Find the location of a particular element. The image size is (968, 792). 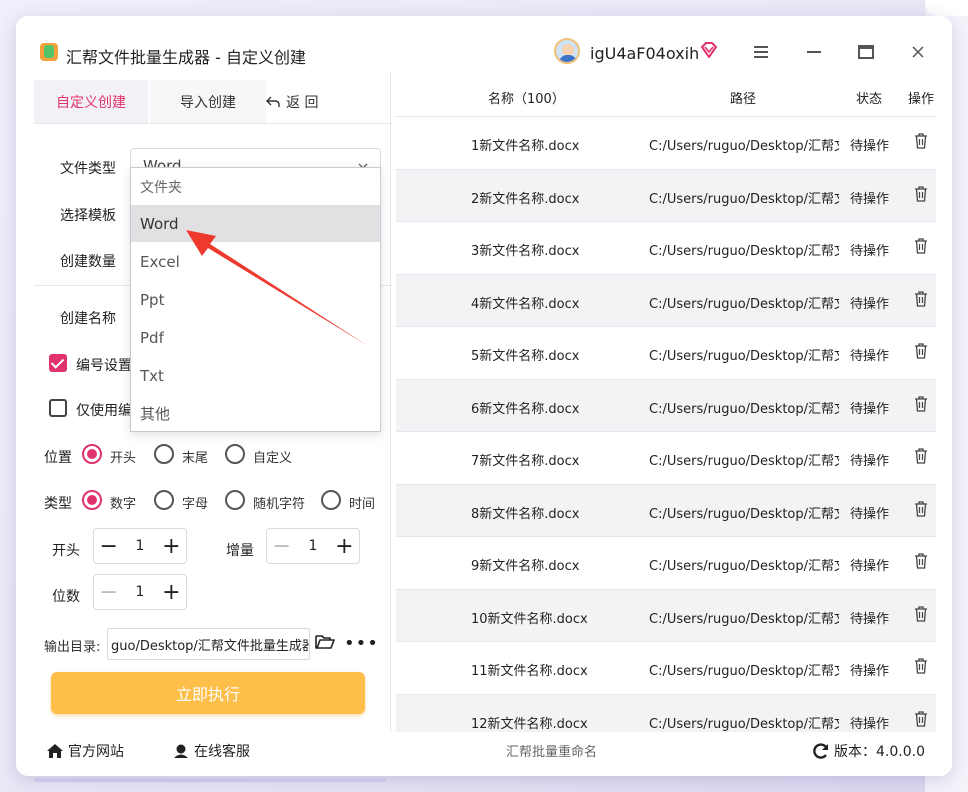

output-dir-label: 输出目录: is located at coordinates (72, 647).